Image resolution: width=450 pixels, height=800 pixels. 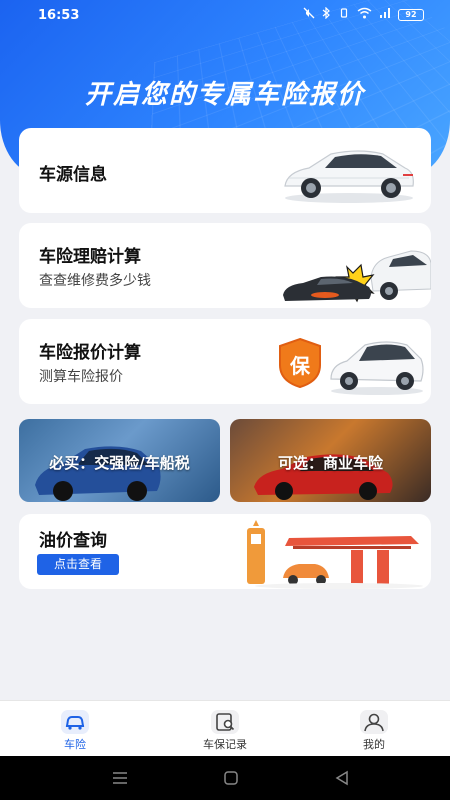 What do you see at coordinates (225, 265) in the screenshot?
I see `claim-calc-card: 车险理赔计算 查查维修费多少钱` at bounding box center [225, 265].